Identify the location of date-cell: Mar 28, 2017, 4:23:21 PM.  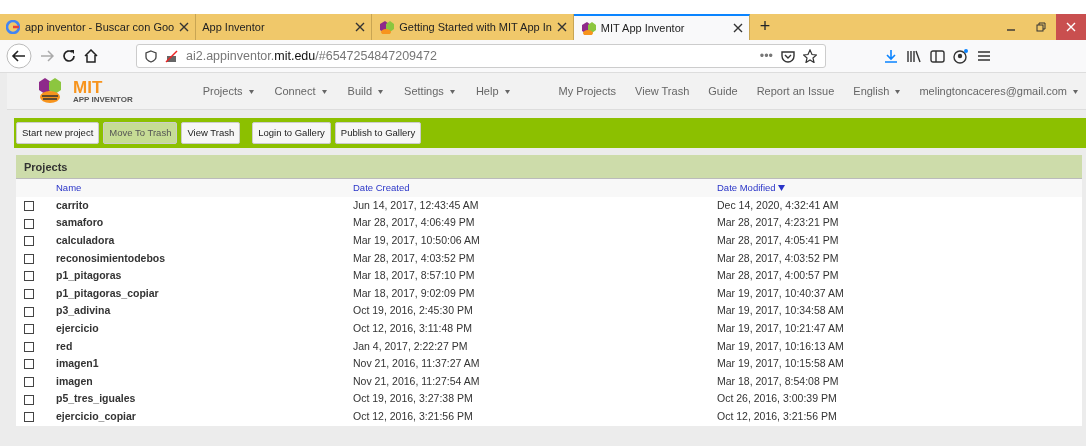
(778, 222).